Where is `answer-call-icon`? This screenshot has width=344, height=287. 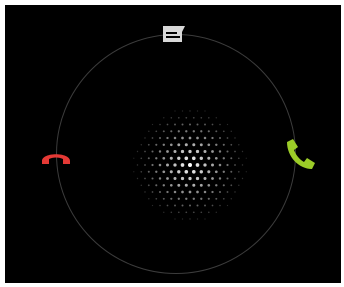 answer-call-icon is located at coordinates (301, 154).